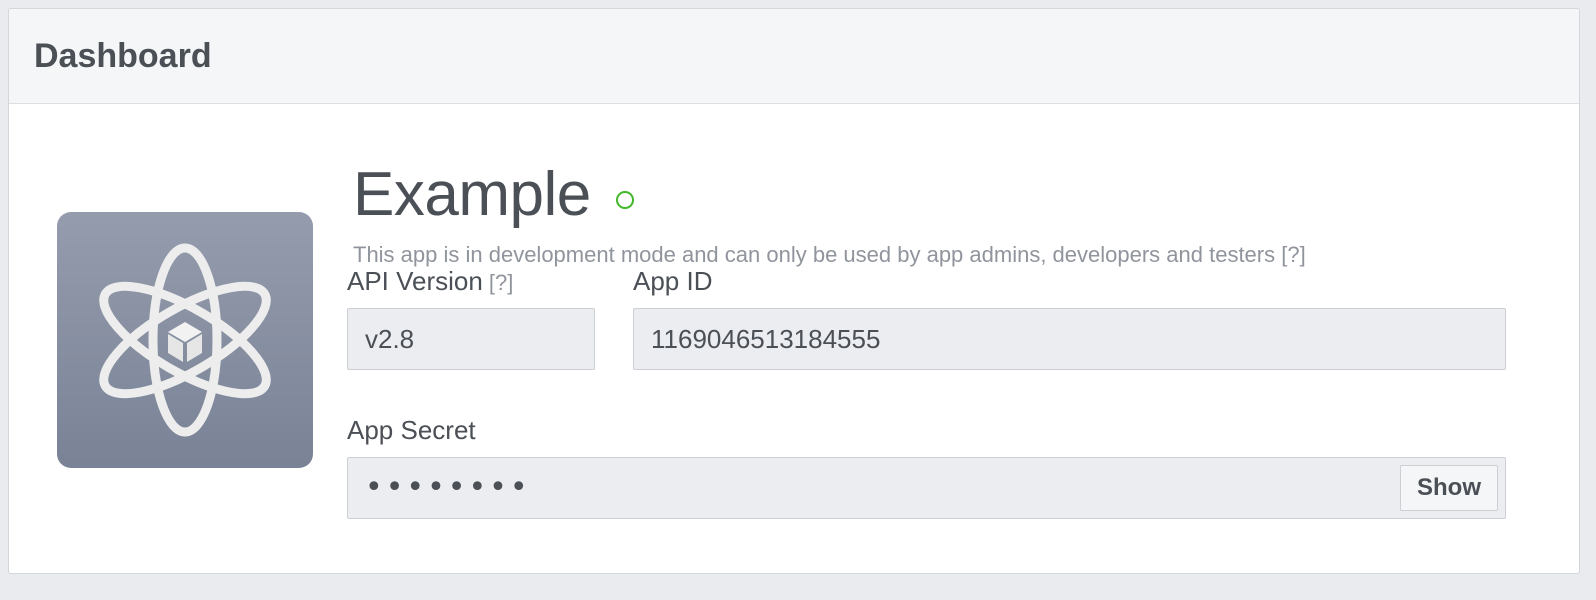 The width and height of the screenshot is (1596, 600). Describe the element at coordinates (415, 281) in the screenshot. I see `api-version-label-text: API Version` at that location.